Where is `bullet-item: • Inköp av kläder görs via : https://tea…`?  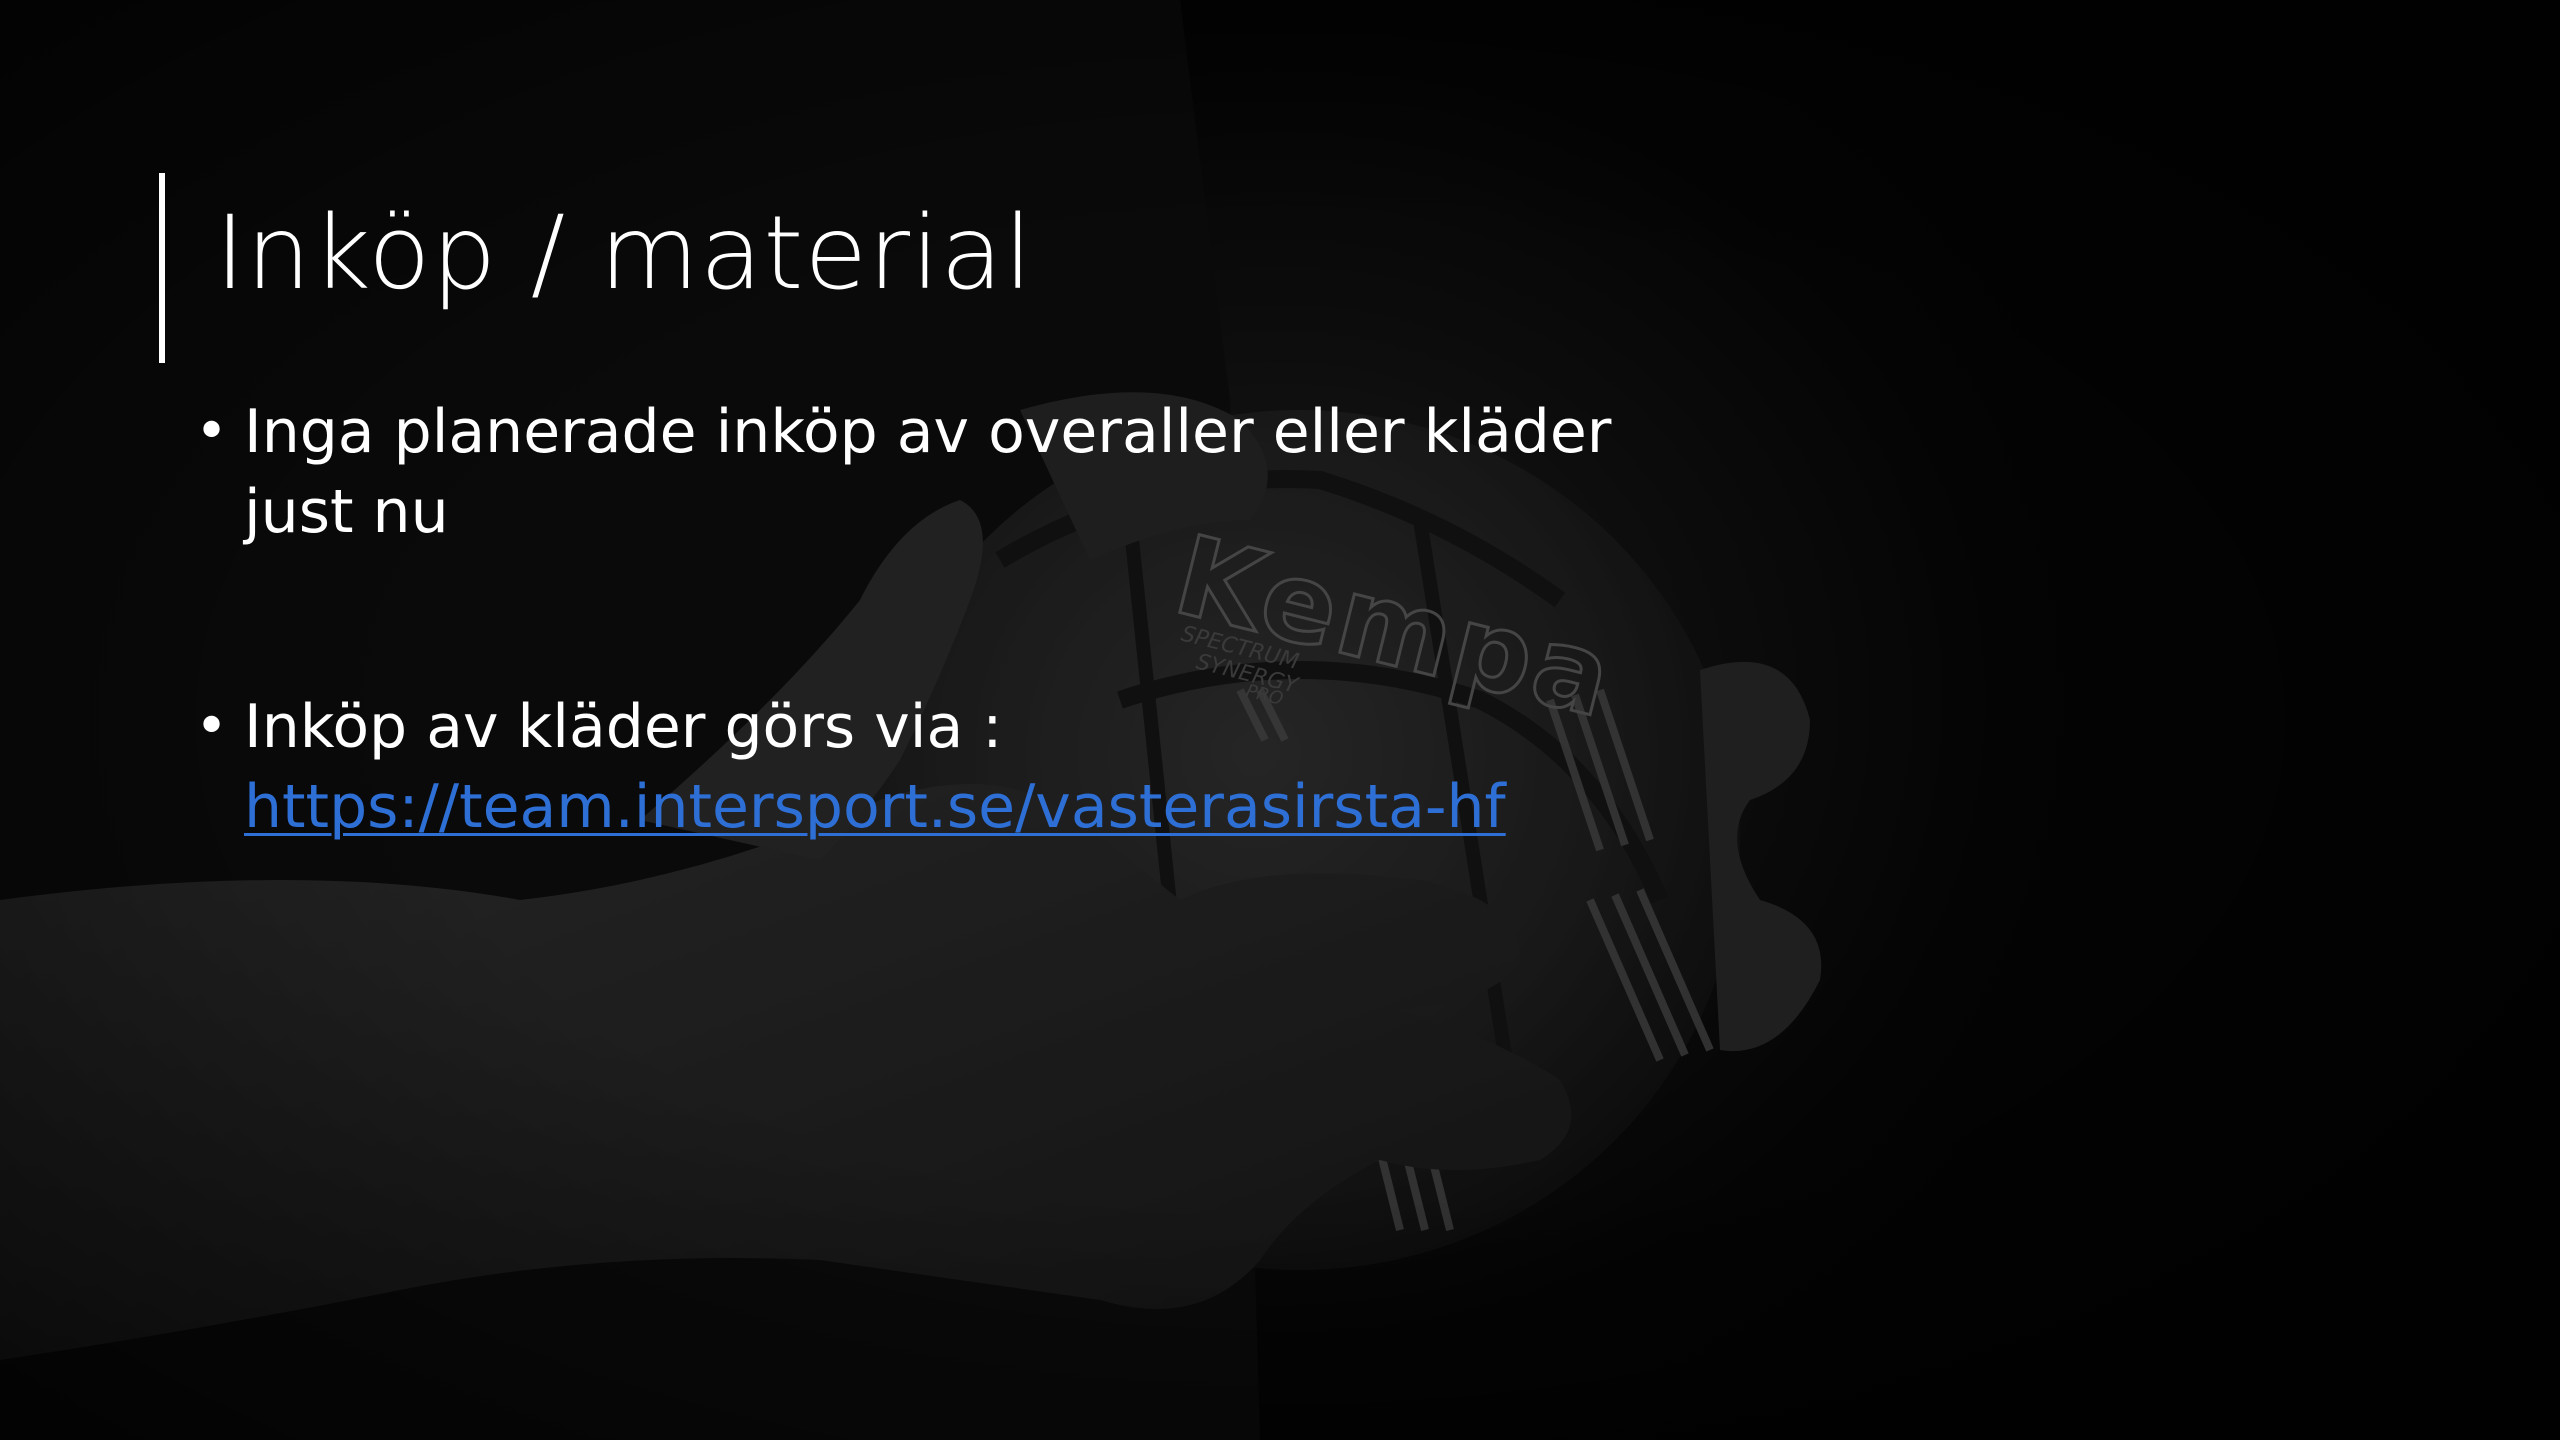 bullet-item: • Inköp av kläder görs via : https://tea… is located at coordinates (995, 767).